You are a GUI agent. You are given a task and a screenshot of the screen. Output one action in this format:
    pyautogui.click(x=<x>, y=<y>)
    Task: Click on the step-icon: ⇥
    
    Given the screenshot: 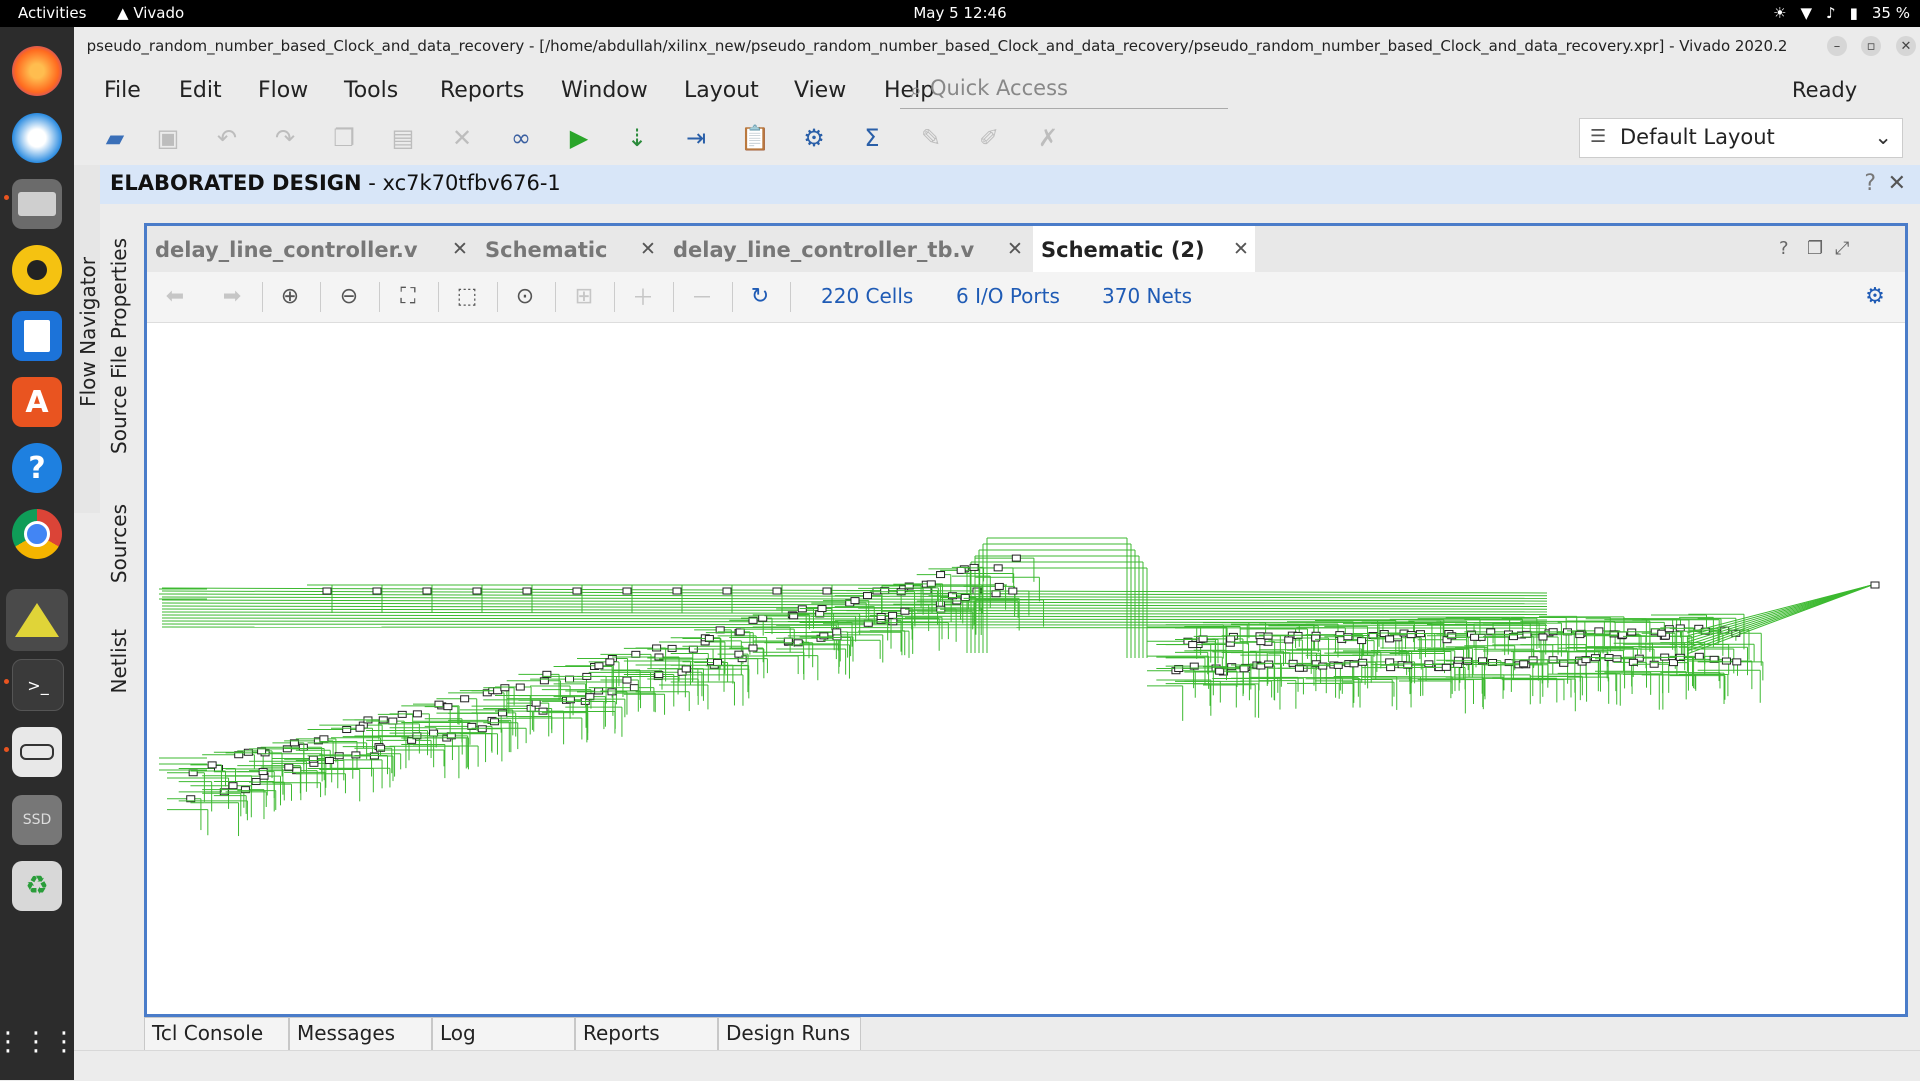 What is the action you would take?
    pyautogui.click(x=696, y=138)
    